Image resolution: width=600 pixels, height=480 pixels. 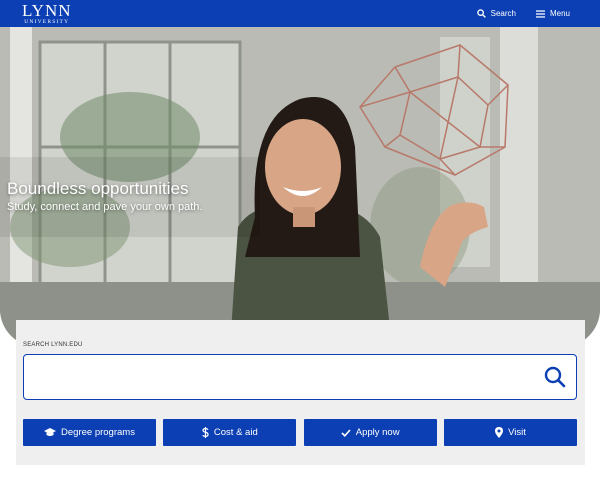 What do you see at coordinates (499, 432) in the screenshot?
I see `map-pin-icon` at bounding box center [499, 432].